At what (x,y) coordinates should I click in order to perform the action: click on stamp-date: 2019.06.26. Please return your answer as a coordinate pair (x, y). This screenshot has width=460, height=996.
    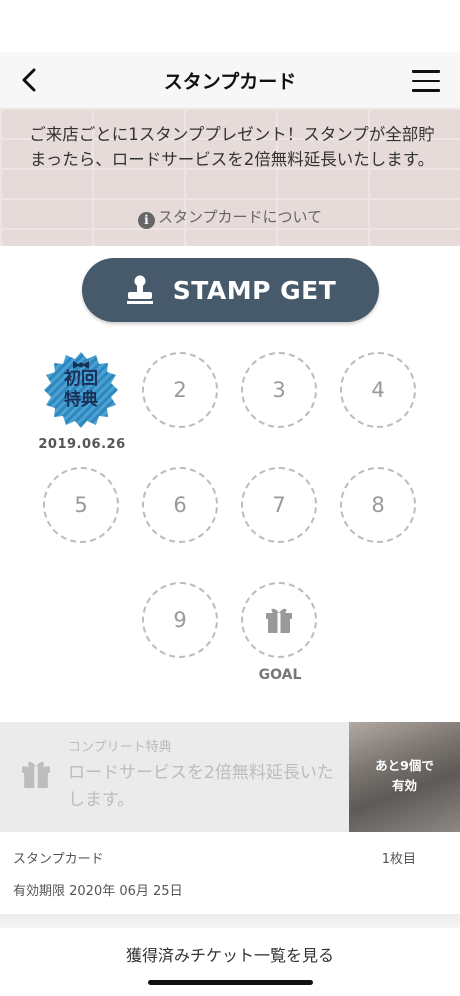
    Looking at the image, I should click on (82, 444).